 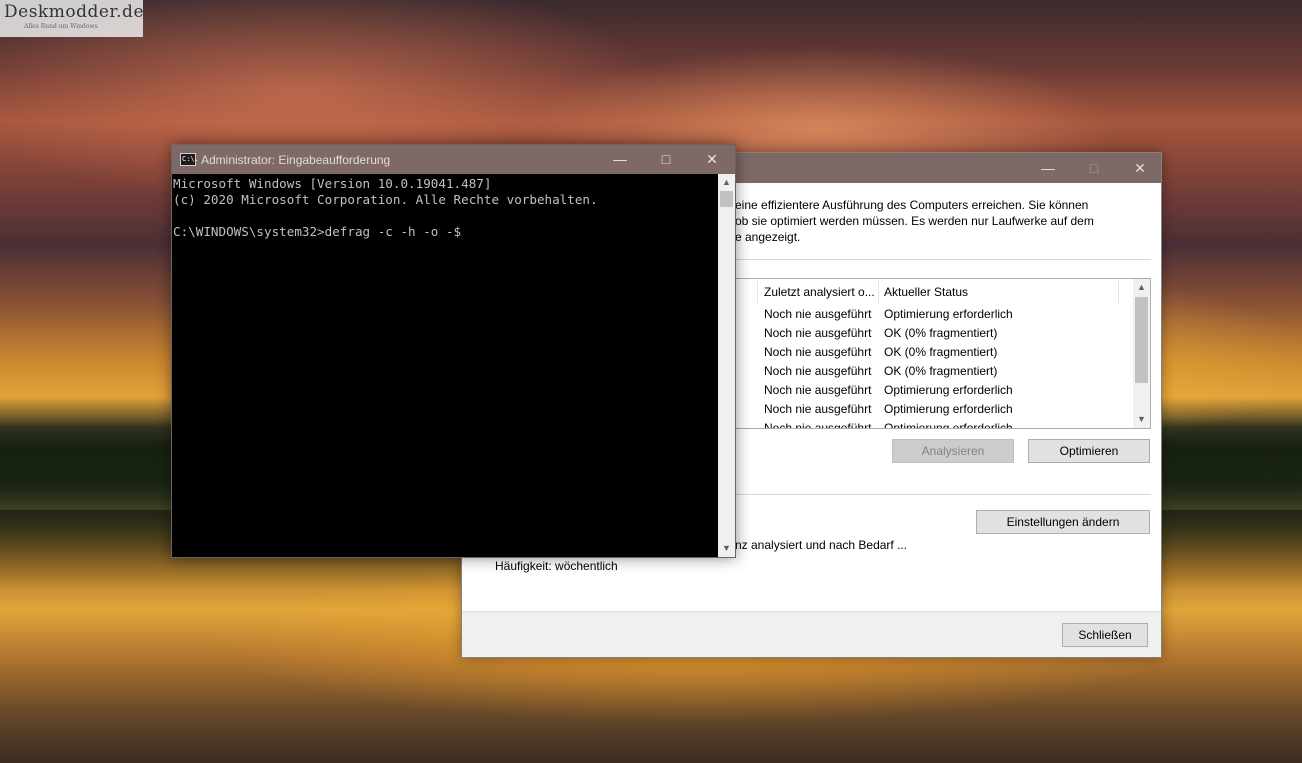 I want to click on optimize-button: Optimieren, so click(x=1089, y=451).